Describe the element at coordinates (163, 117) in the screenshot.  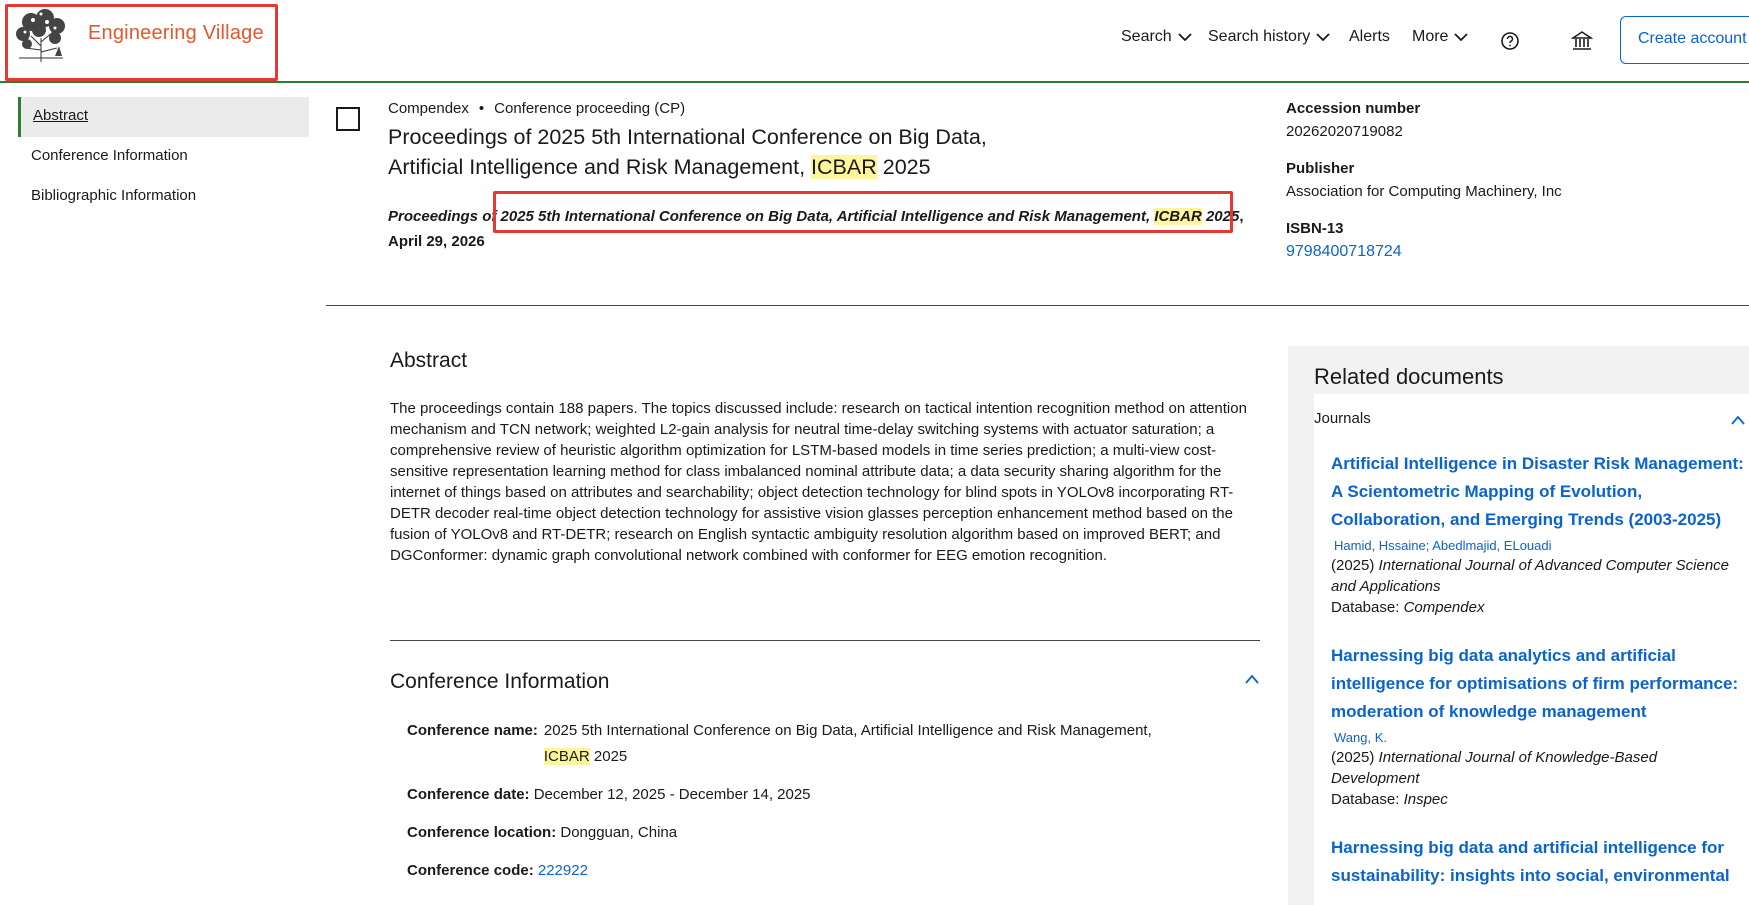
I see `sidebar-item-abstract: Abstract` at that location.